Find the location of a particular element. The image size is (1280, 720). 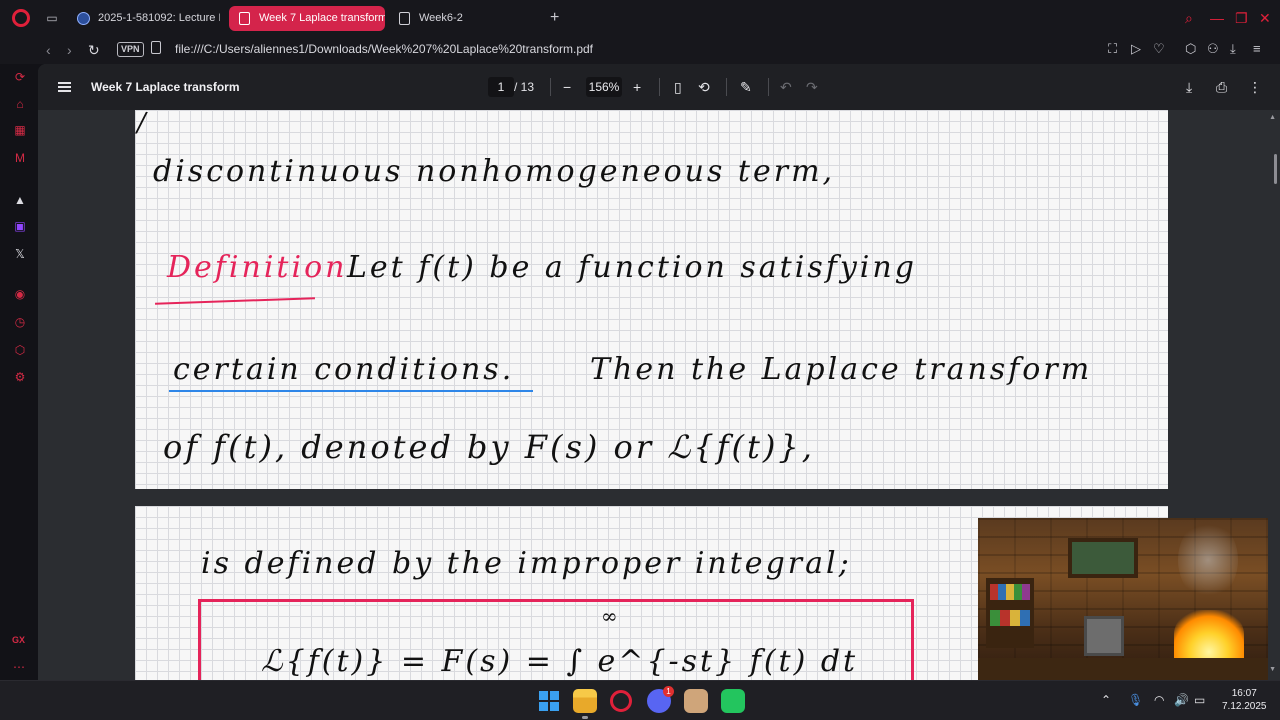

laplace-formula: ℒ{f(t)} = F(s) = ∫ e^{-st} f(t) dt is located at coordinates (560, 661).